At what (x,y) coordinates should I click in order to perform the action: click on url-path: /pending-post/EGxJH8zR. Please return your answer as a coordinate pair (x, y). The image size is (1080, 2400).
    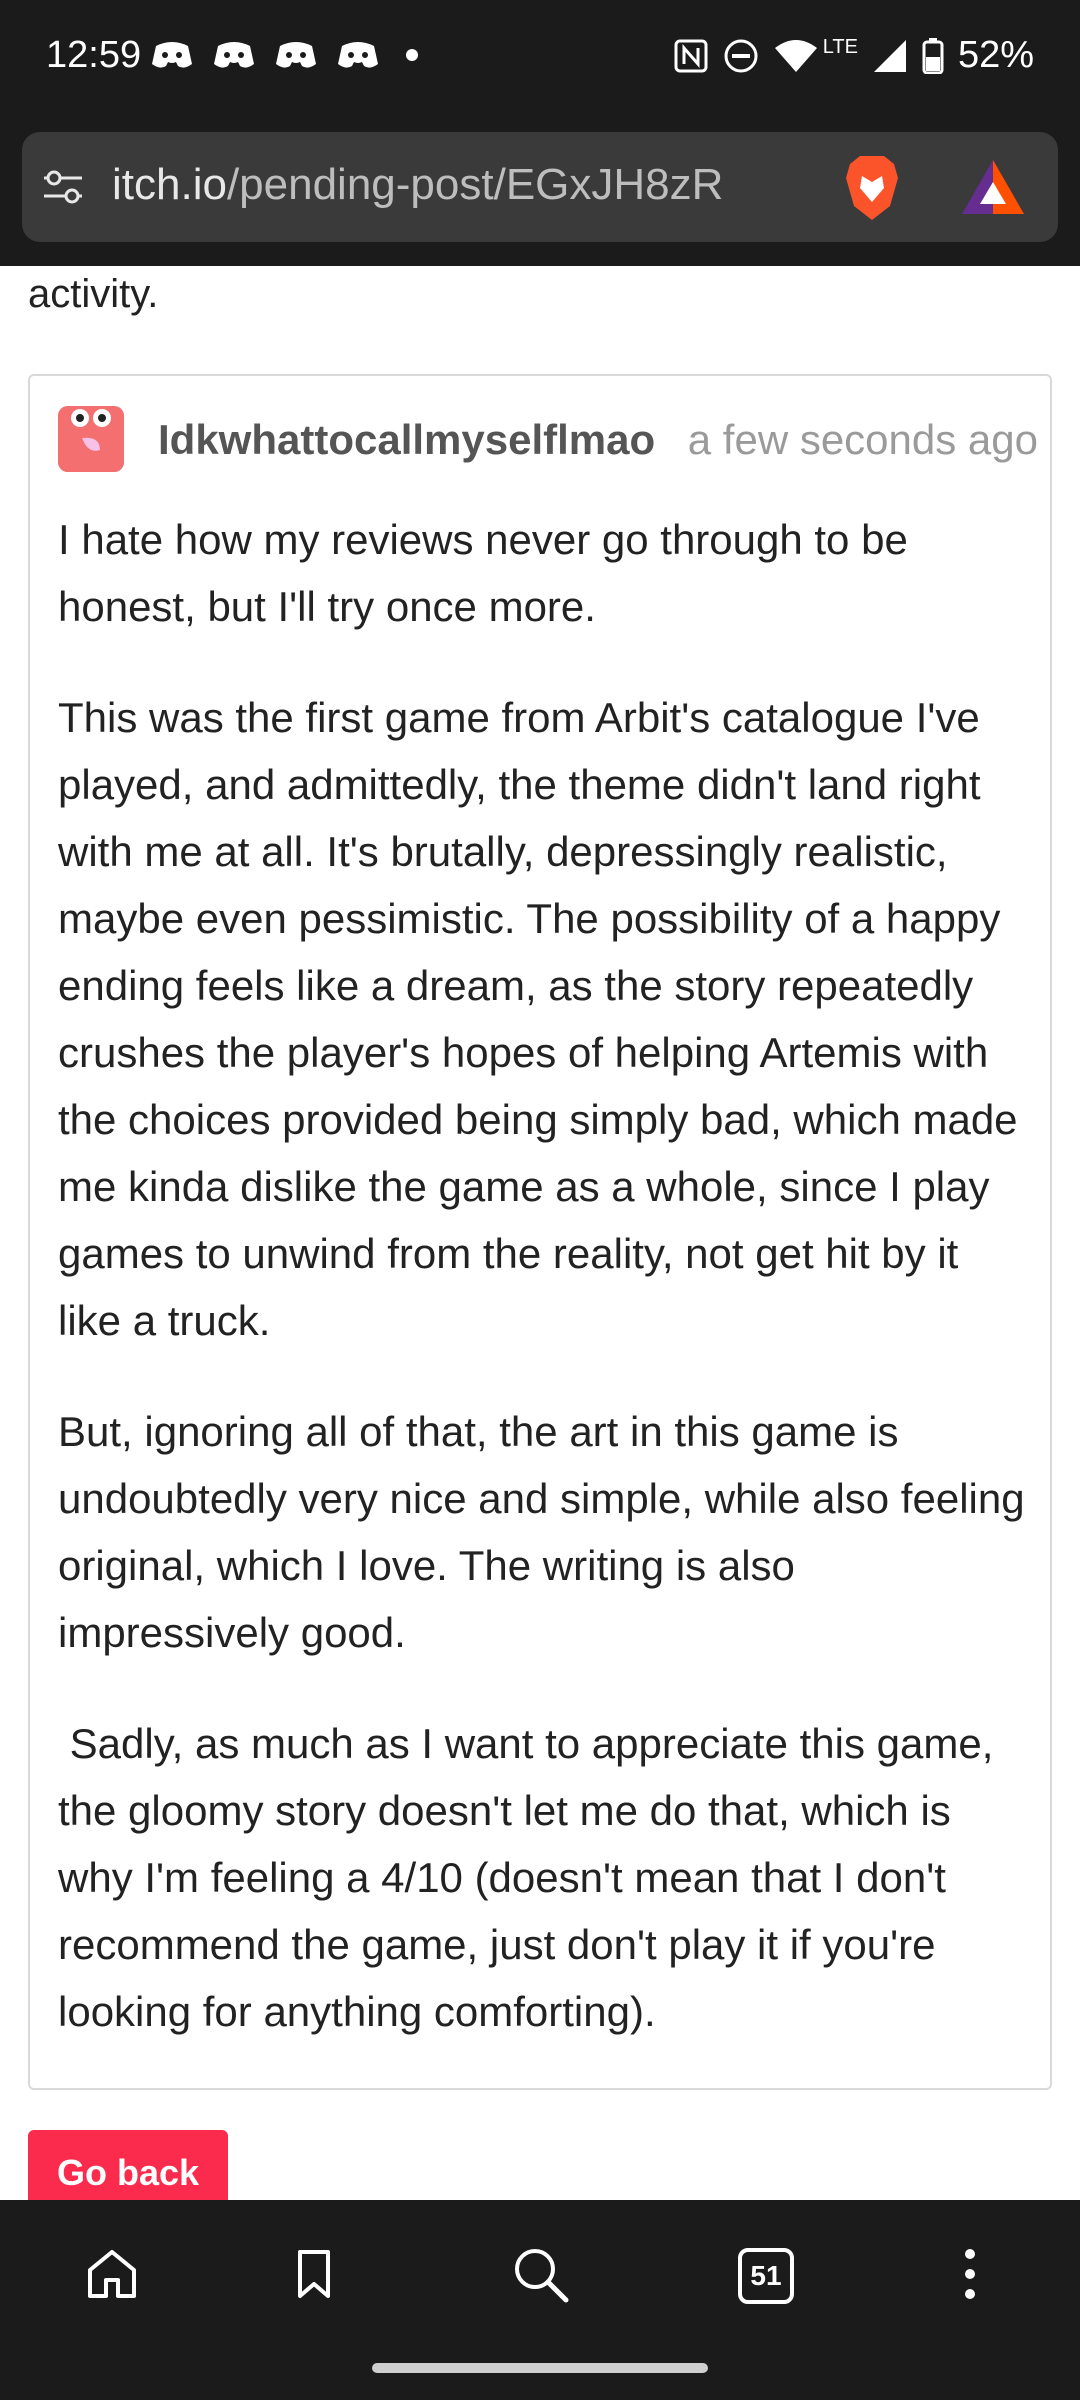
    Looking at the image, I should click on (475, 184).